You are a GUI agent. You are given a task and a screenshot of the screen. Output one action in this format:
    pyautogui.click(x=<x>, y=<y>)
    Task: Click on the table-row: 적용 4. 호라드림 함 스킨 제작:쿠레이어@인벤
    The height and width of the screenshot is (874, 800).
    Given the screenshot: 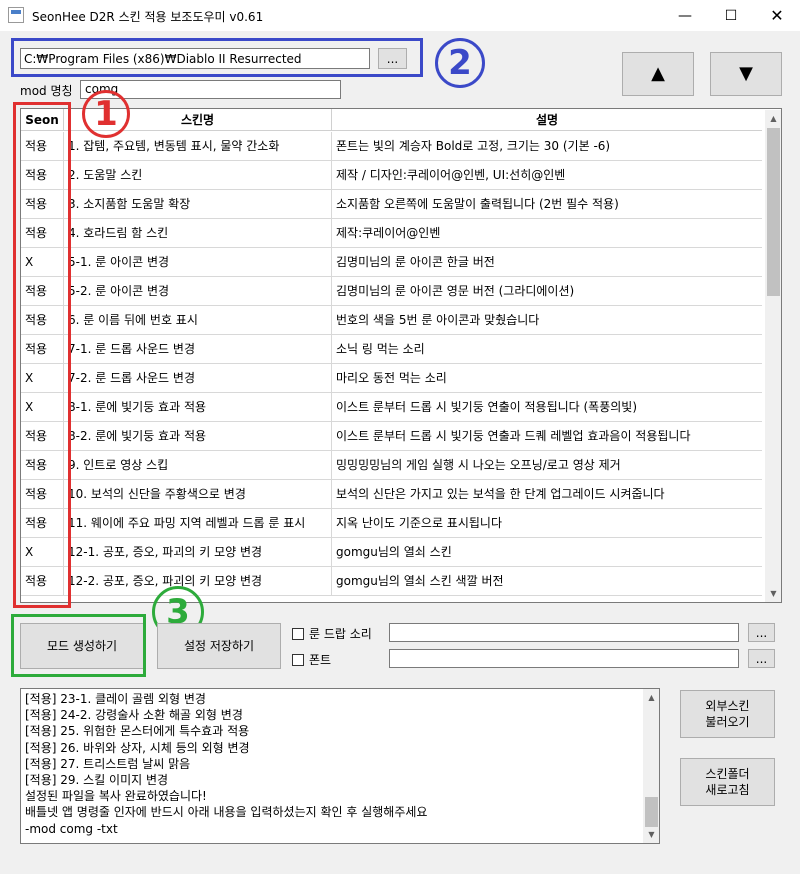 What is the action you would take?
    pyautogui.click(x=391, y=233)
    